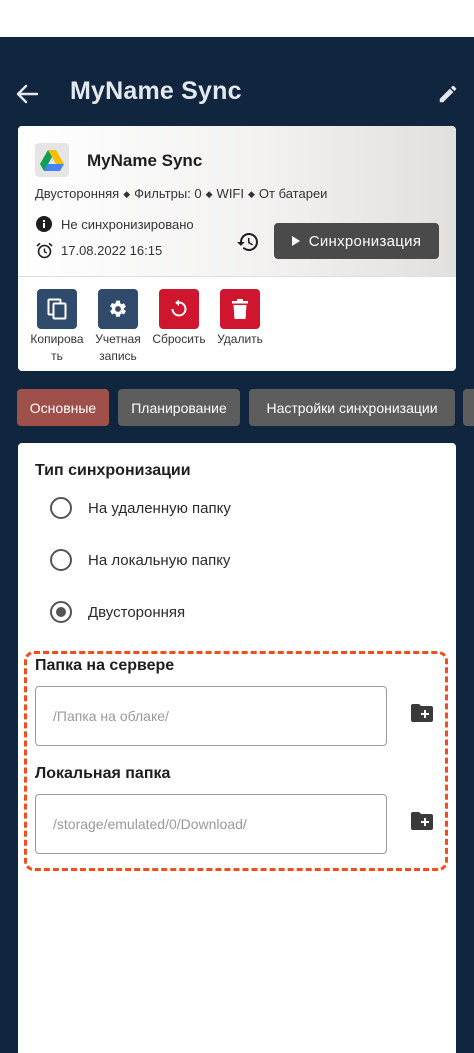 The image size is (474, 1053). I want to click on sync-button-label: Синхронизация, so click(365, 241).